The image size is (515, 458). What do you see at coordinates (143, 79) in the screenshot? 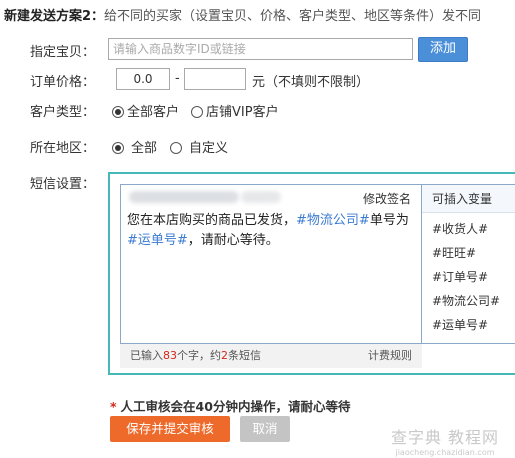
I see `price-min-input` at bounding box center [143, 79].